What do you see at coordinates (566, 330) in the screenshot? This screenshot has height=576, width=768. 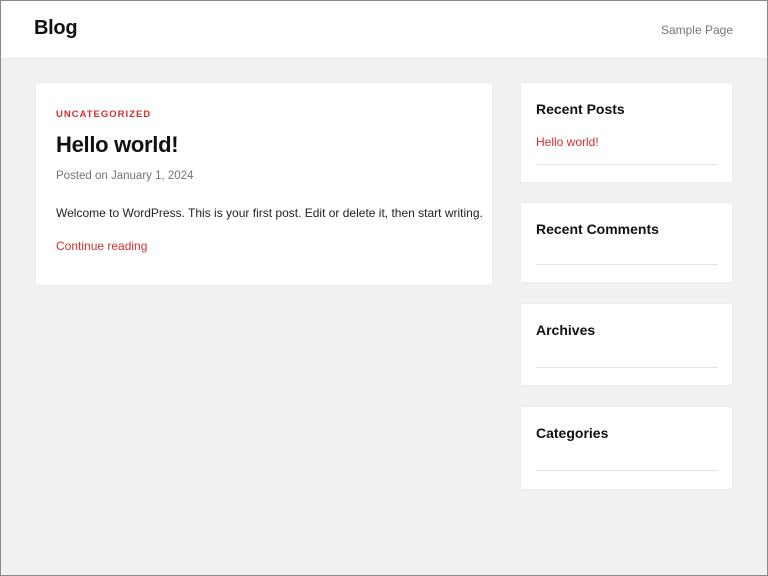 I see `widget-title: Archives` at bounding box center [566, 330].